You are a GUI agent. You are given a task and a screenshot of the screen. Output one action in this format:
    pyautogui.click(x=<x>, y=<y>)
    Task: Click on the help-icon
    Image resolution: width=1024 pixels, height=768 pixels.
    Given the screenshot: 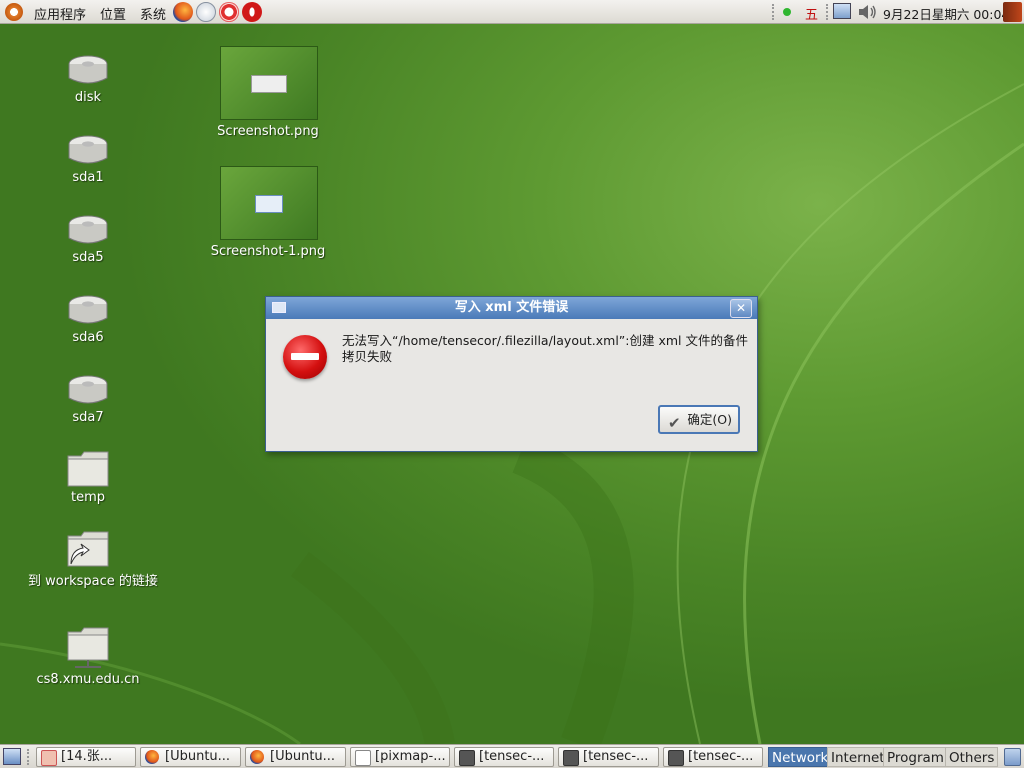 What is the action you would take?
    pyautogui.click(x=229, y=12)
    